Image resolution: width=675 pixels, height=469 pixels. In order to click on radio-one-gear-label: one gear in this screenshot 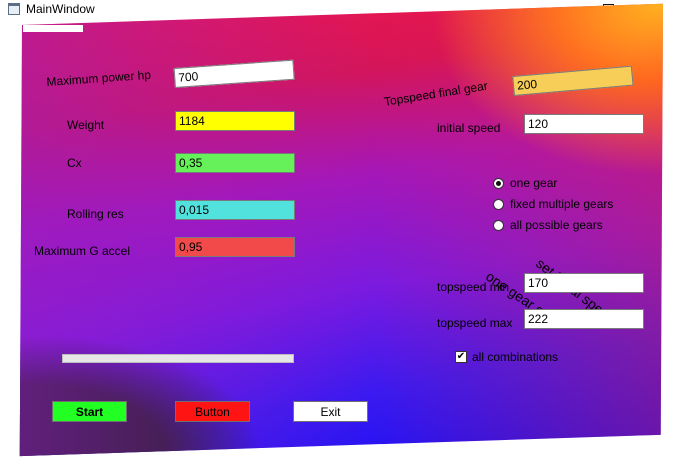, I will do `click(534, 183)`.